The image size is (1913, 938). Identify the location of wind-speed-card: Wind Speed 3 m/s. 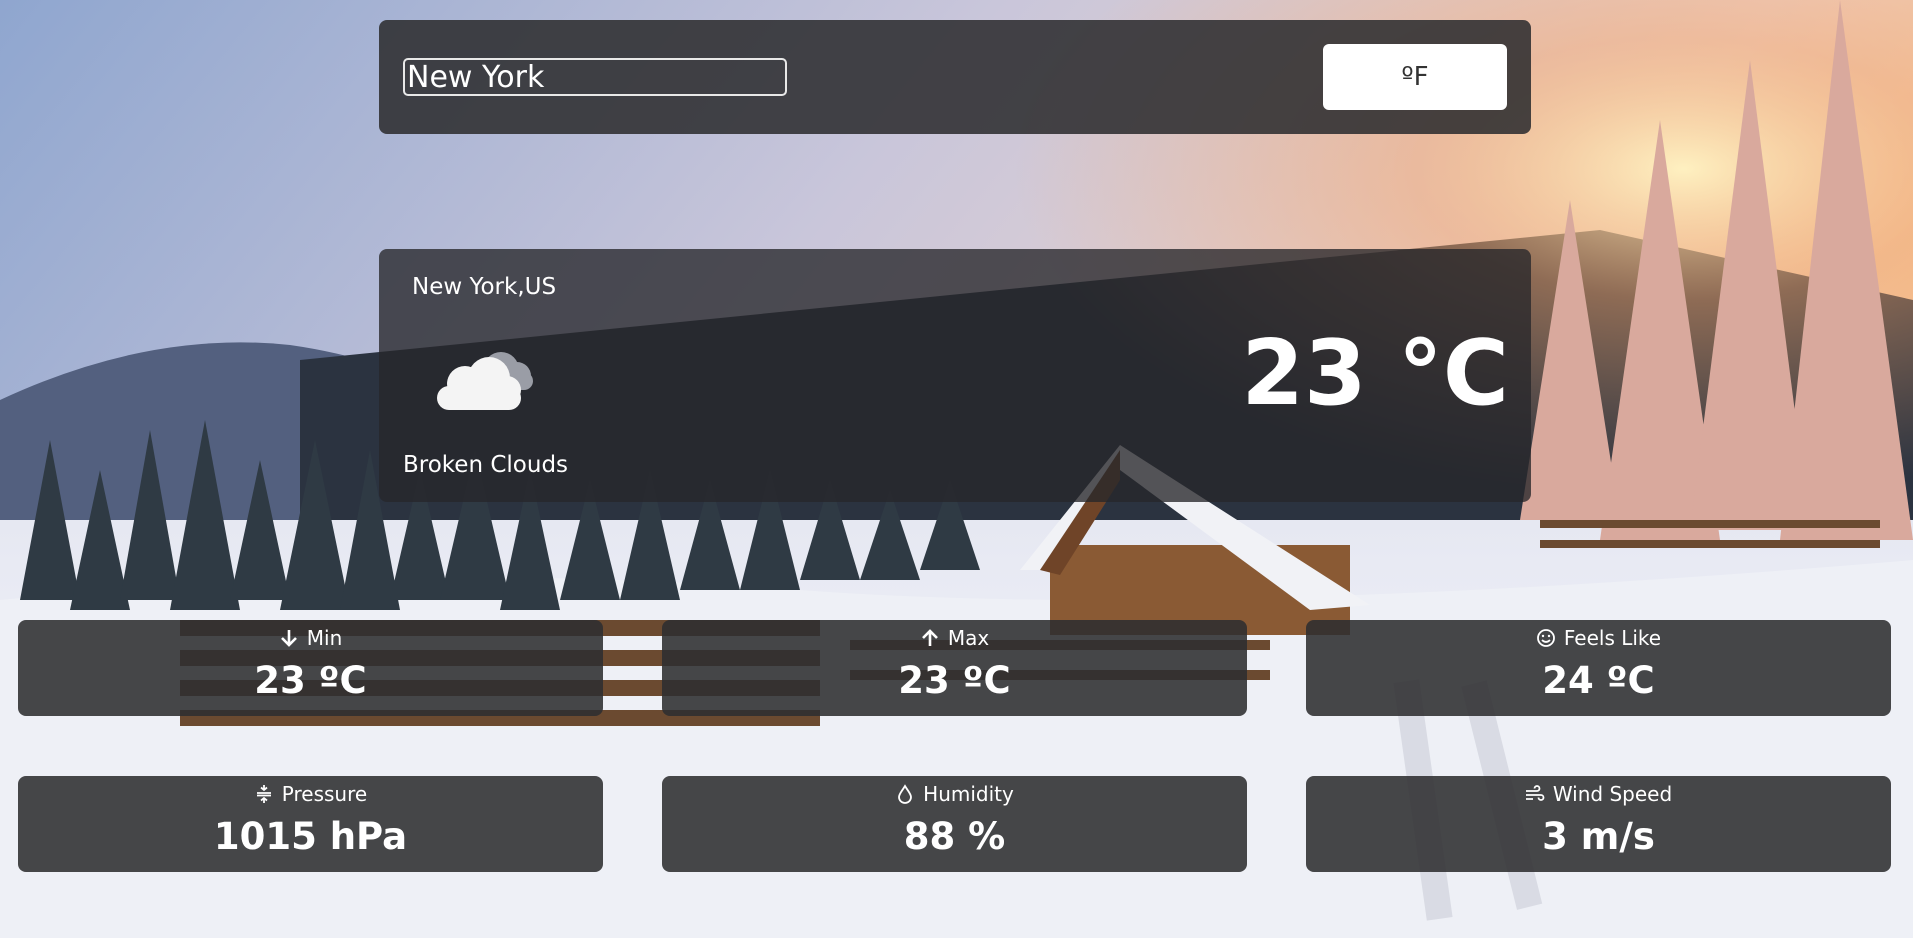
(1598, 824).